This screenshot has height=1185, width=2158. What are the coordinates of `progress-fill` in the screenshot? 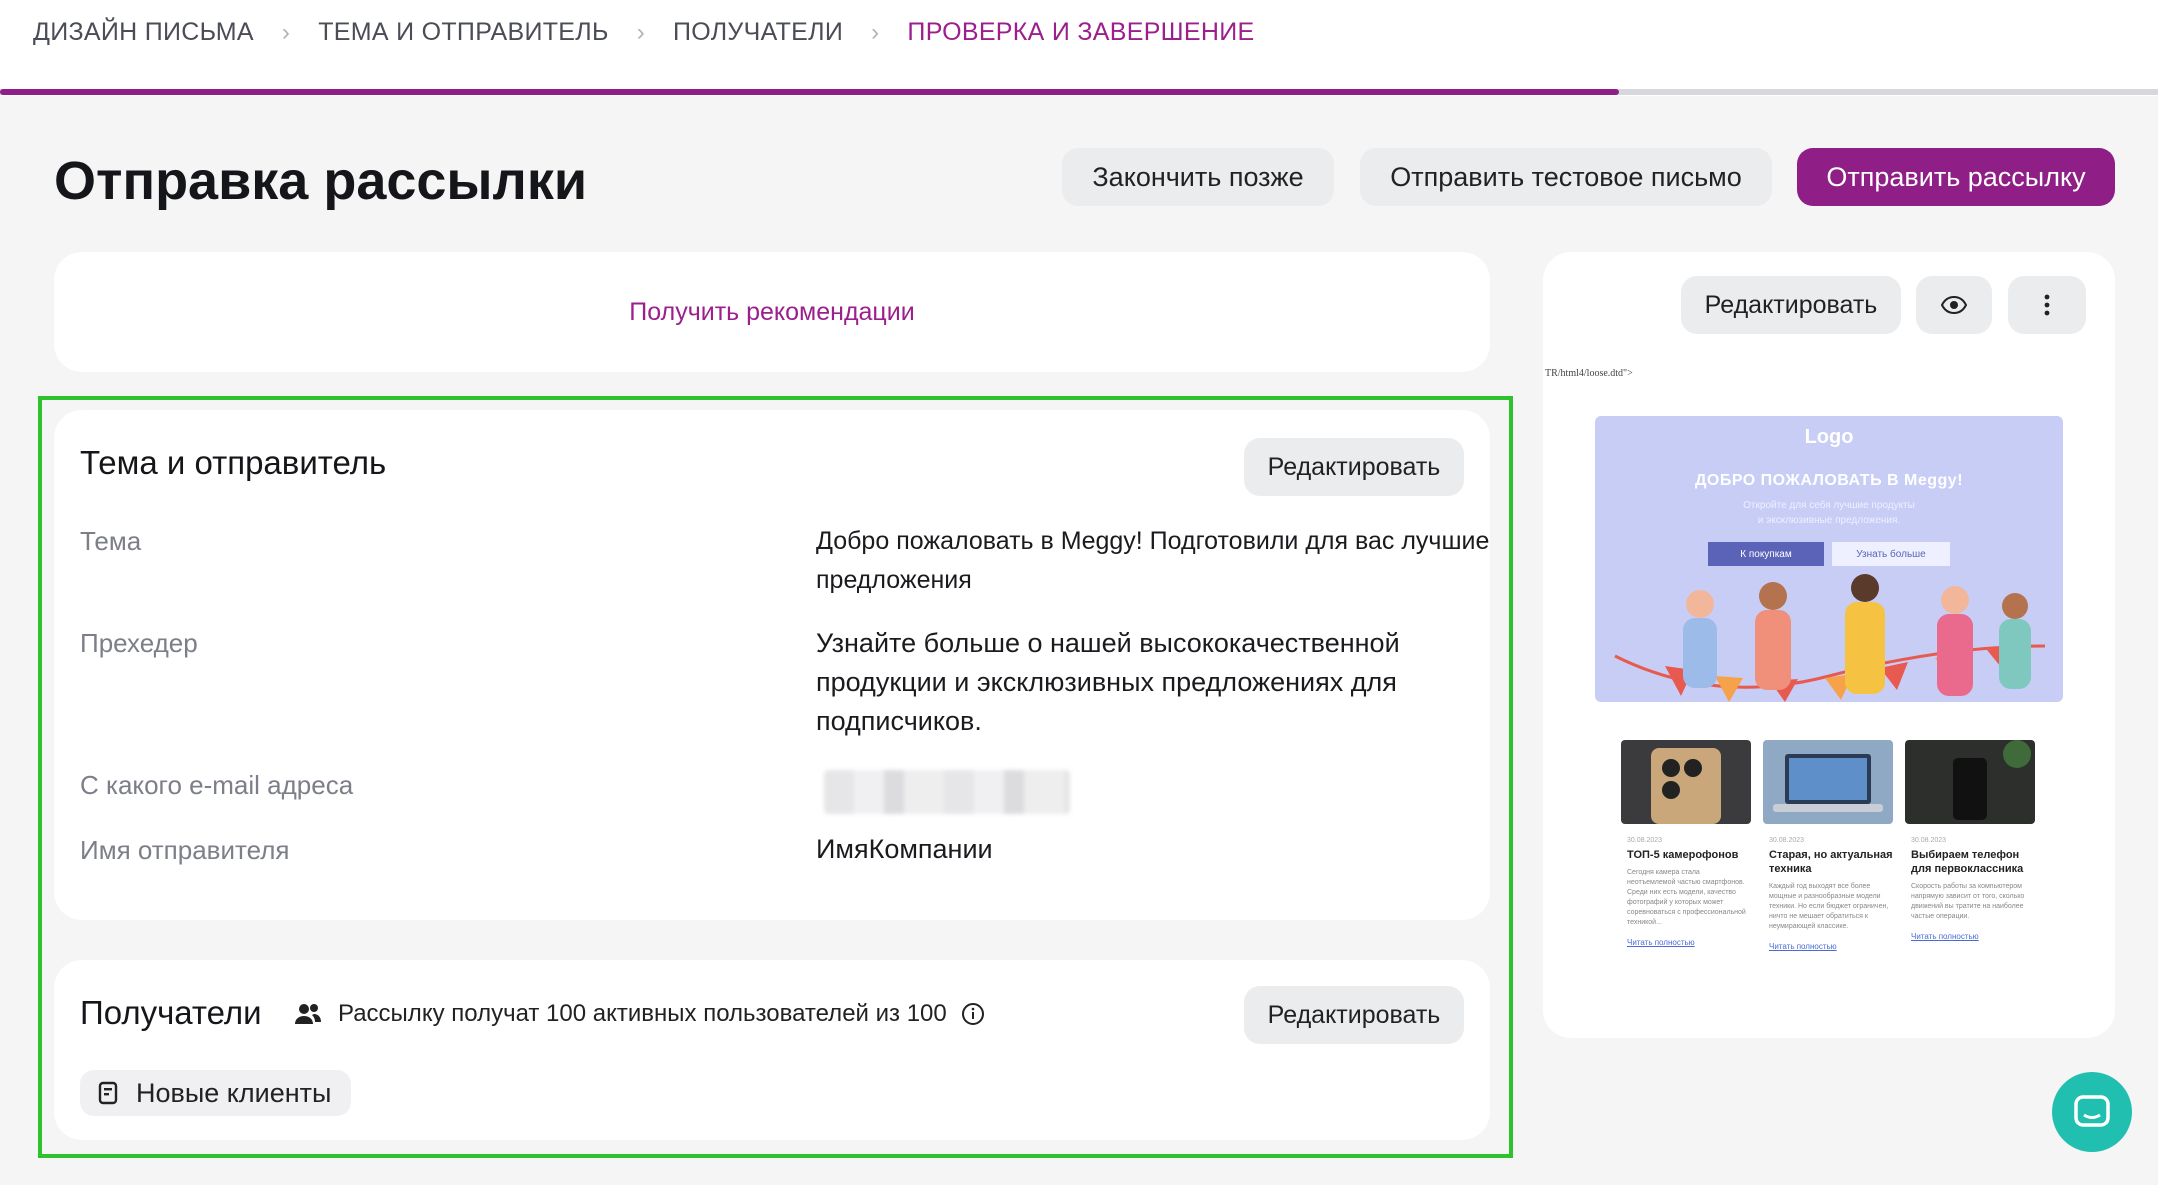 It's located at (809, 92).